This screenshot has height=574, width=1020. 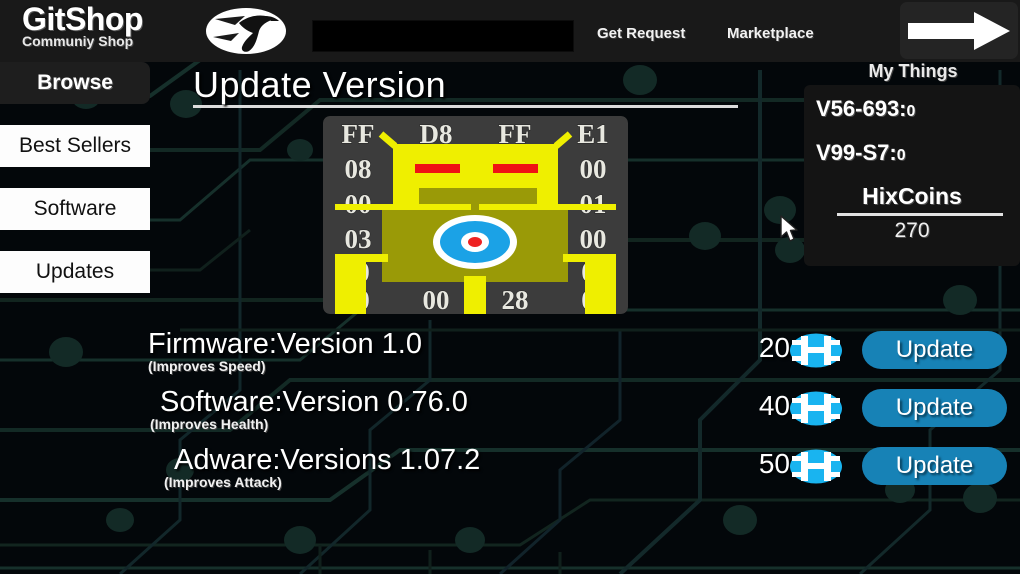 I want to click on svg-text: 03, so click(x=358, y=239).